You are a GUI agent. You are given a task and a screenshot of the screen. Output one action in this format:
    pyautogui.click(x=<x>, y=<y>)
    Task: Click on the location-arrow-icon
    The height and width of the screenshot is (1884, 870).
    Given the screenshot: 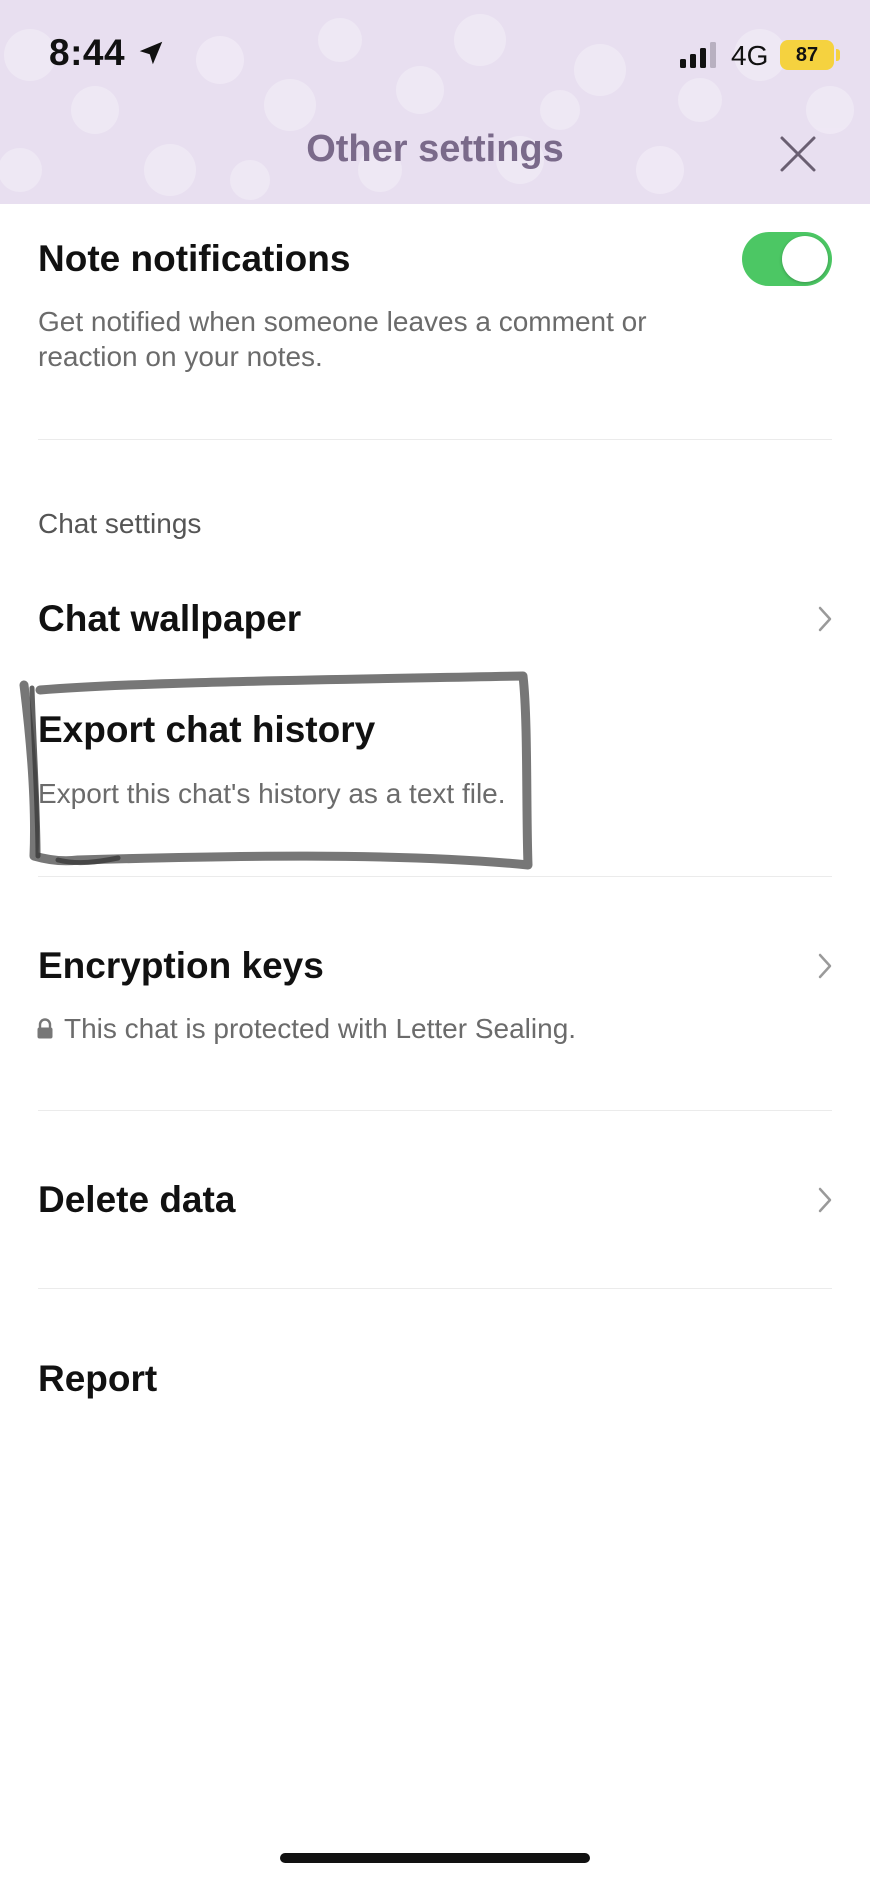 What is the action you would take?
    pyautogui.click(x=151, y=53)
    